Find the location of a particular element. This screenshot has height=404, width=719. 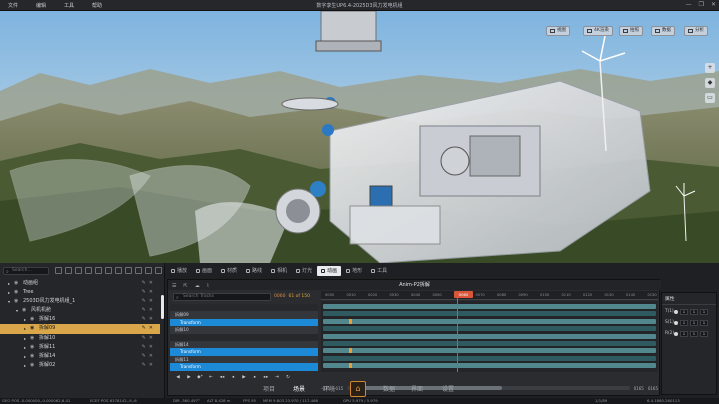

delete-icon is located at coordinates (108, 270).